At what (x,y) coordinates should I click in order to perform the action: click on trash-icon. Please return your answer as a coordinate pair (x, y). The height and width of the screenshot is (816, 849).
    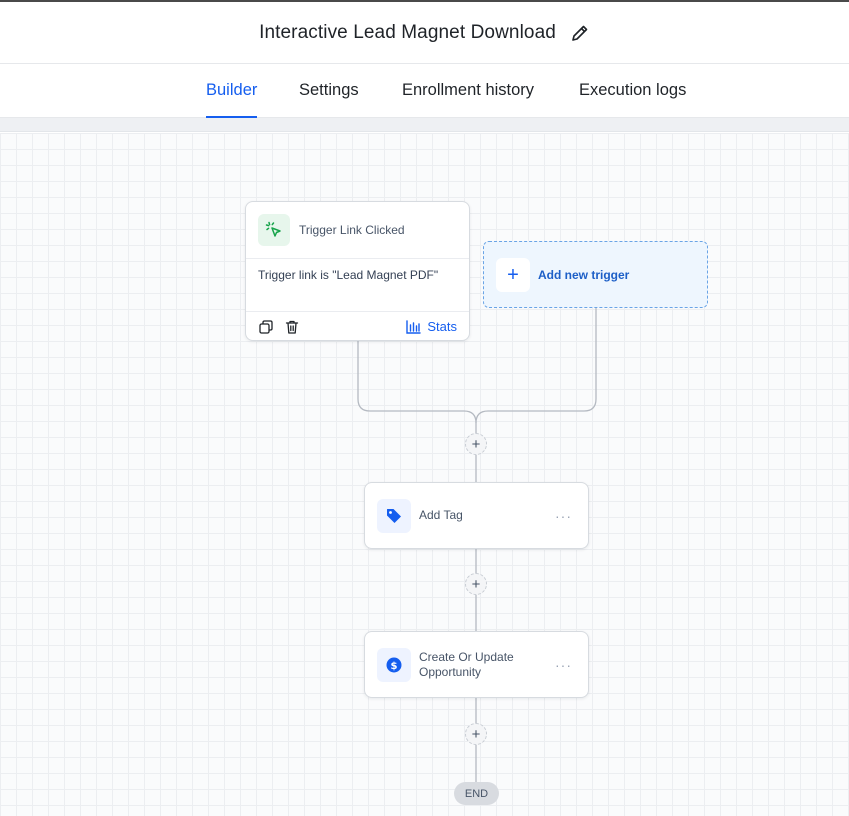
    Looking at the image, I should click on (292, 327).